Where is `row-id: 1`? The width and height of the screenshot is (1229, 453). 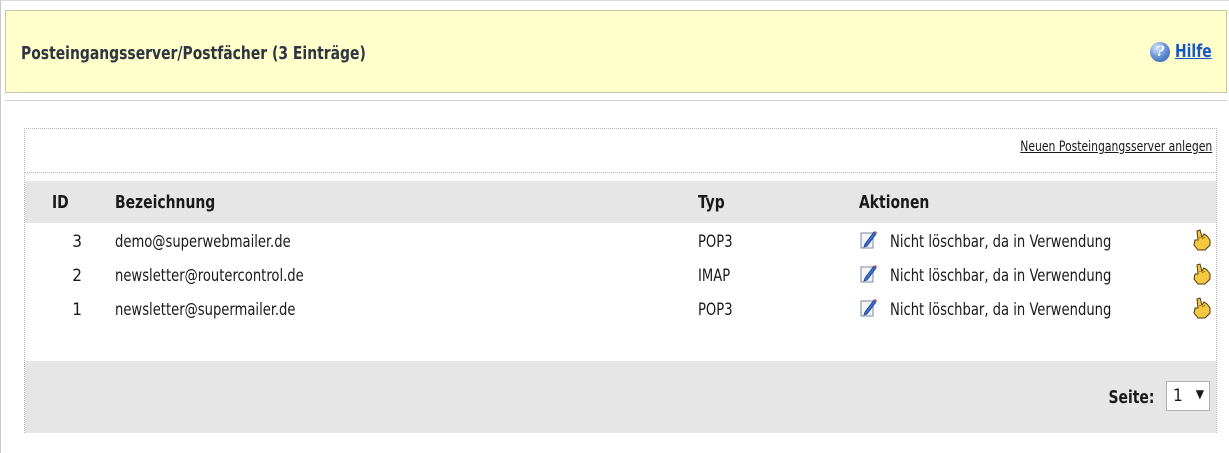 row-id: 1 is located at coordinates (77, 310).